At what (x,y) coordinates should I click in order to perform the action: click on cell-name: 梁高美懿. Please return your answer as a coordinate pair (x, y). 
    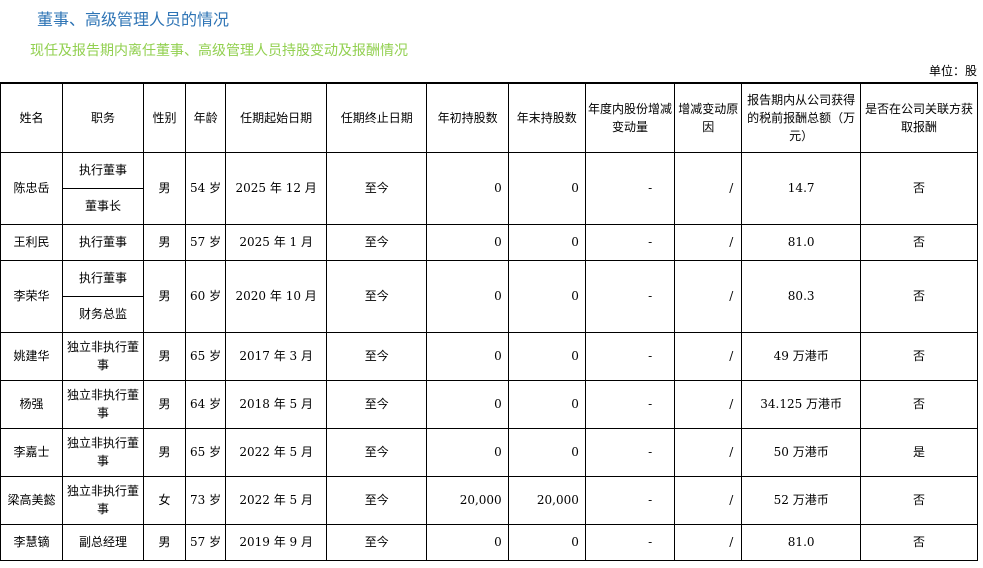
    Looking at the image, I should click on (31, 500).